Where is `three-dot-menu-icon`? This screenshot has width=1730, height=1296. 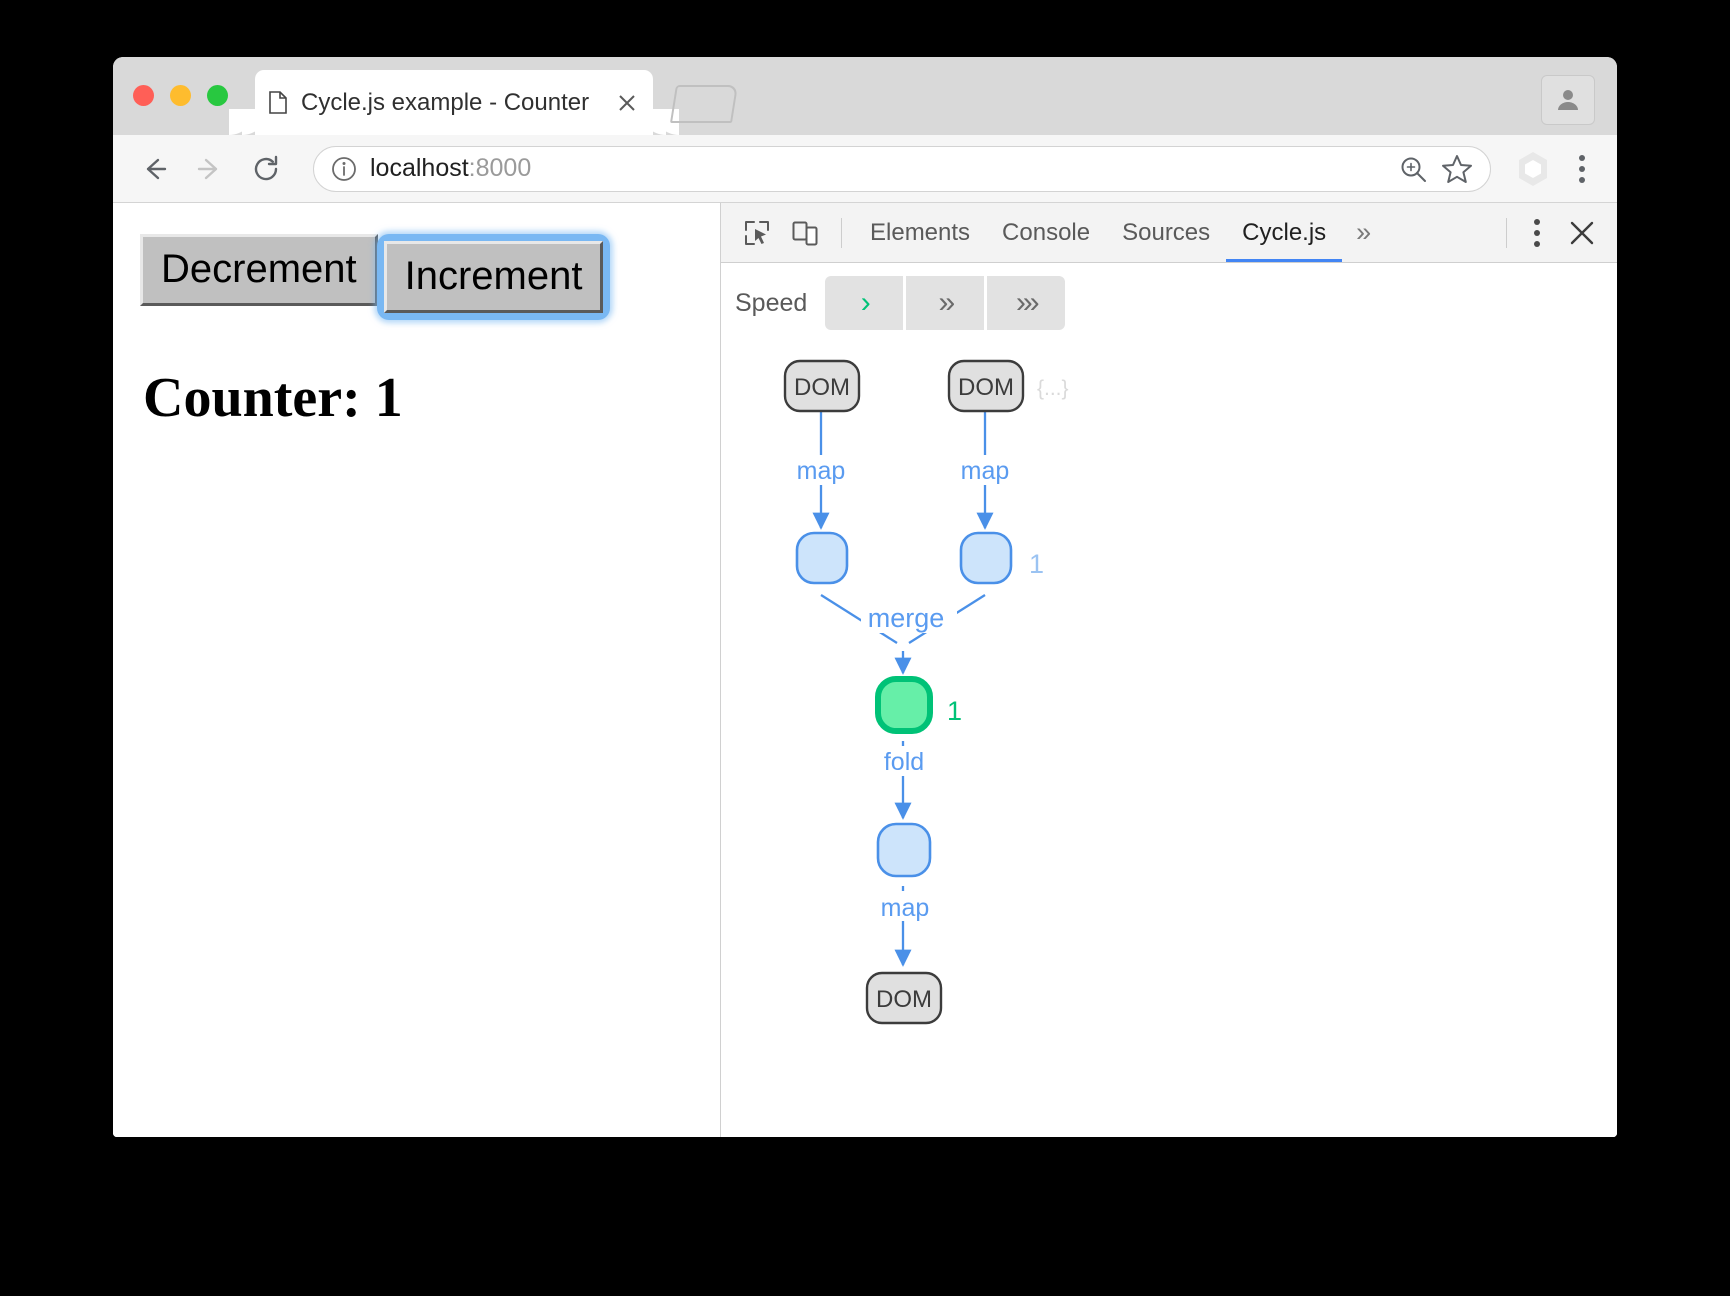 three-dot-menu-icon is located at coordinates (1582, 169).